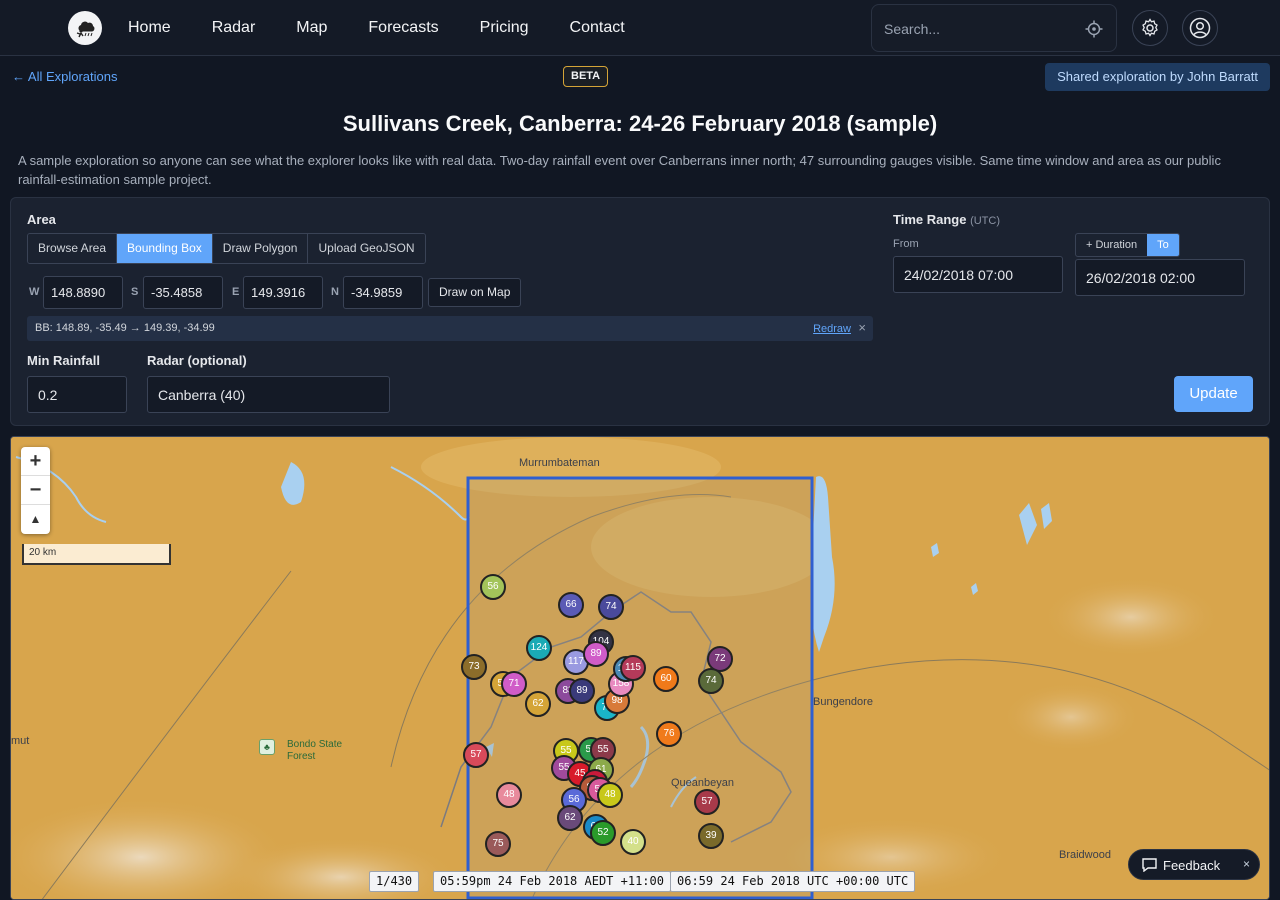 Image resolution: width=1280 pixels, height=900 pixels. What do you see at coordinates (1160, 277) in the screenshot?
I see `to-input` at bounding box center [1160, 277].